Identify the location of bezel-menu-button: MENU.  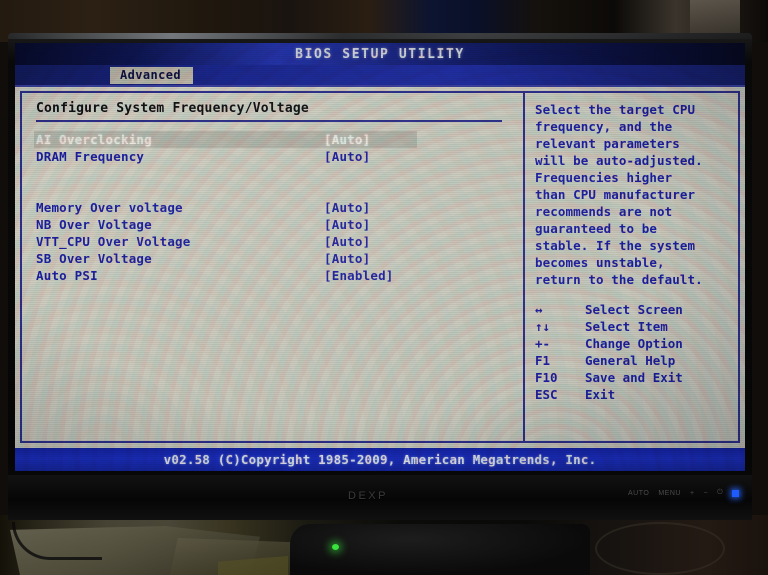
(669, 493).